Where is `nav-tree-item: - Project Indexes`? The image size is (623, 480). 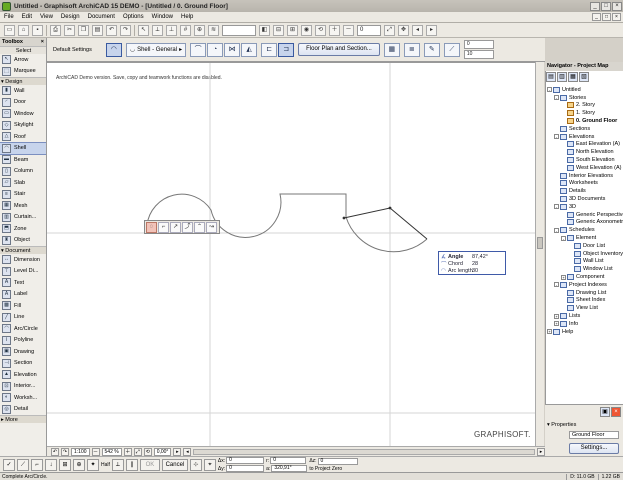 nav-tree-item: - Project Indexes is located at coordinates (584, 285).